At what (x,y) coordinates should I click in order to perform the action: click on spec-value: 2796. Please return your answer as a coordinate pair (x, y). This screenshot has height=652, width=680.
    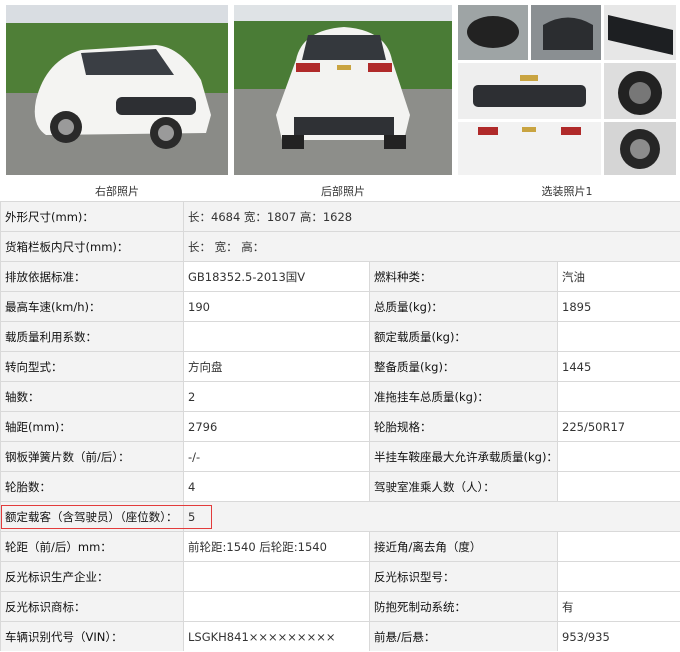
    Looking at the image, I should click on (276, 426).